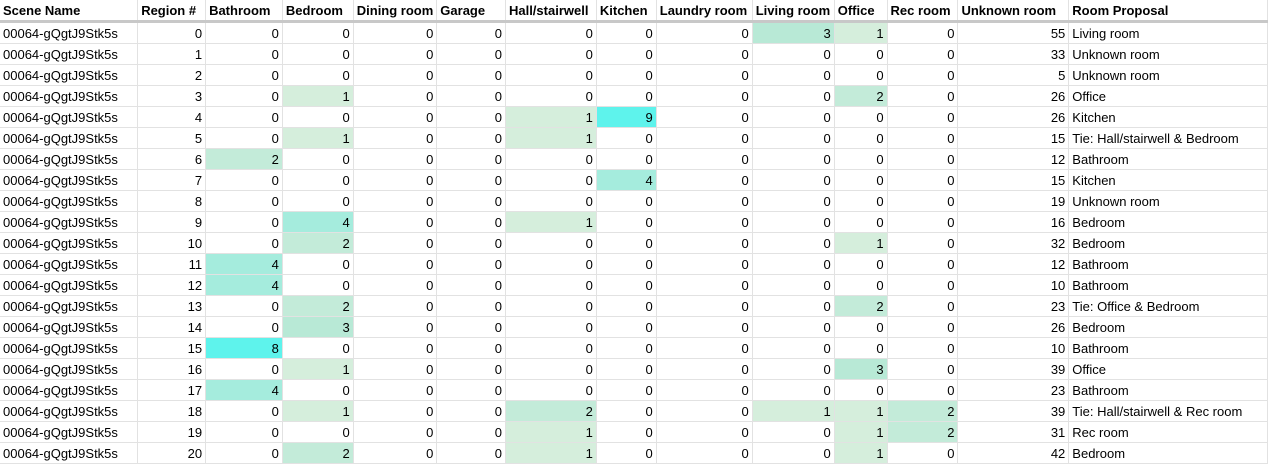  What do you see at coordinates (172, 285) in the screenshot?
I see `region-cell: 12` at bounding box center [172, 285].